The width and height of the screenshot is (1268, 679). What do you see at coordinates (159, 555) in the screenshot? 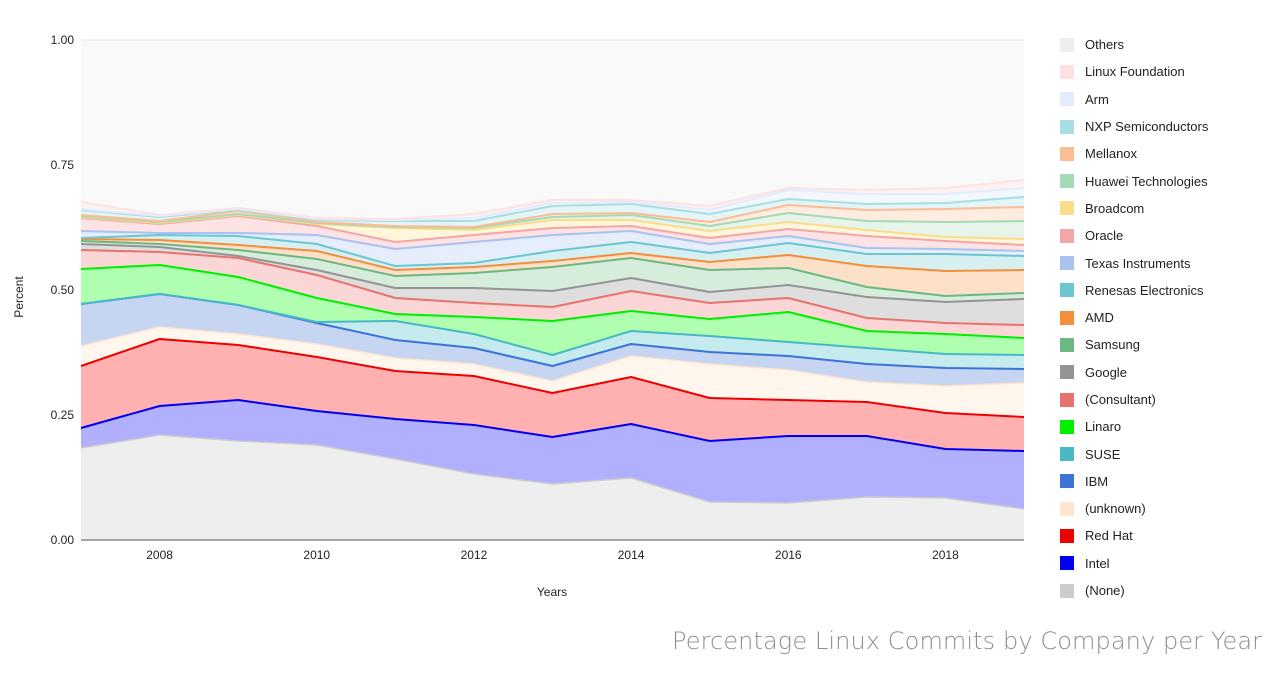
I see `x-tick-label: 2008` at bounding box center [159, 555].